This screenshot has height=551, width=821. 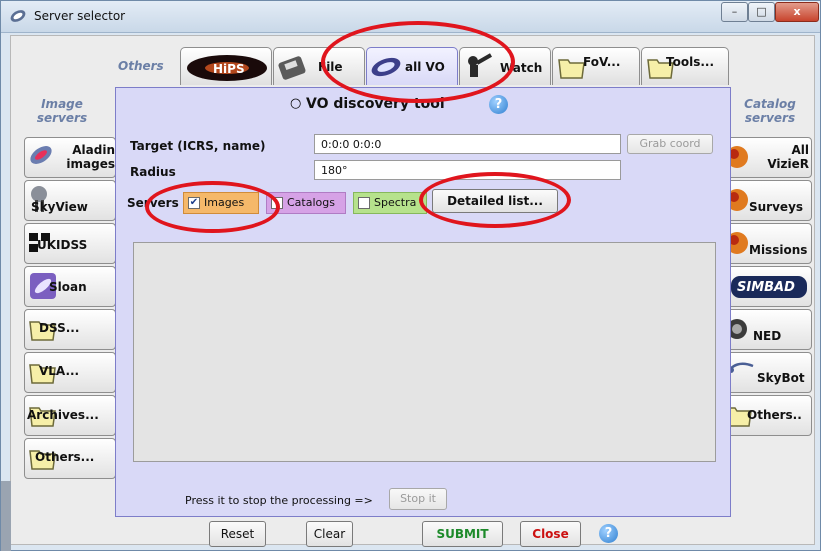 What do you see at coordinates (194, 203) in the screenshot?
I see `checkmark-icon: ✔` at bounding box center [194, 203].